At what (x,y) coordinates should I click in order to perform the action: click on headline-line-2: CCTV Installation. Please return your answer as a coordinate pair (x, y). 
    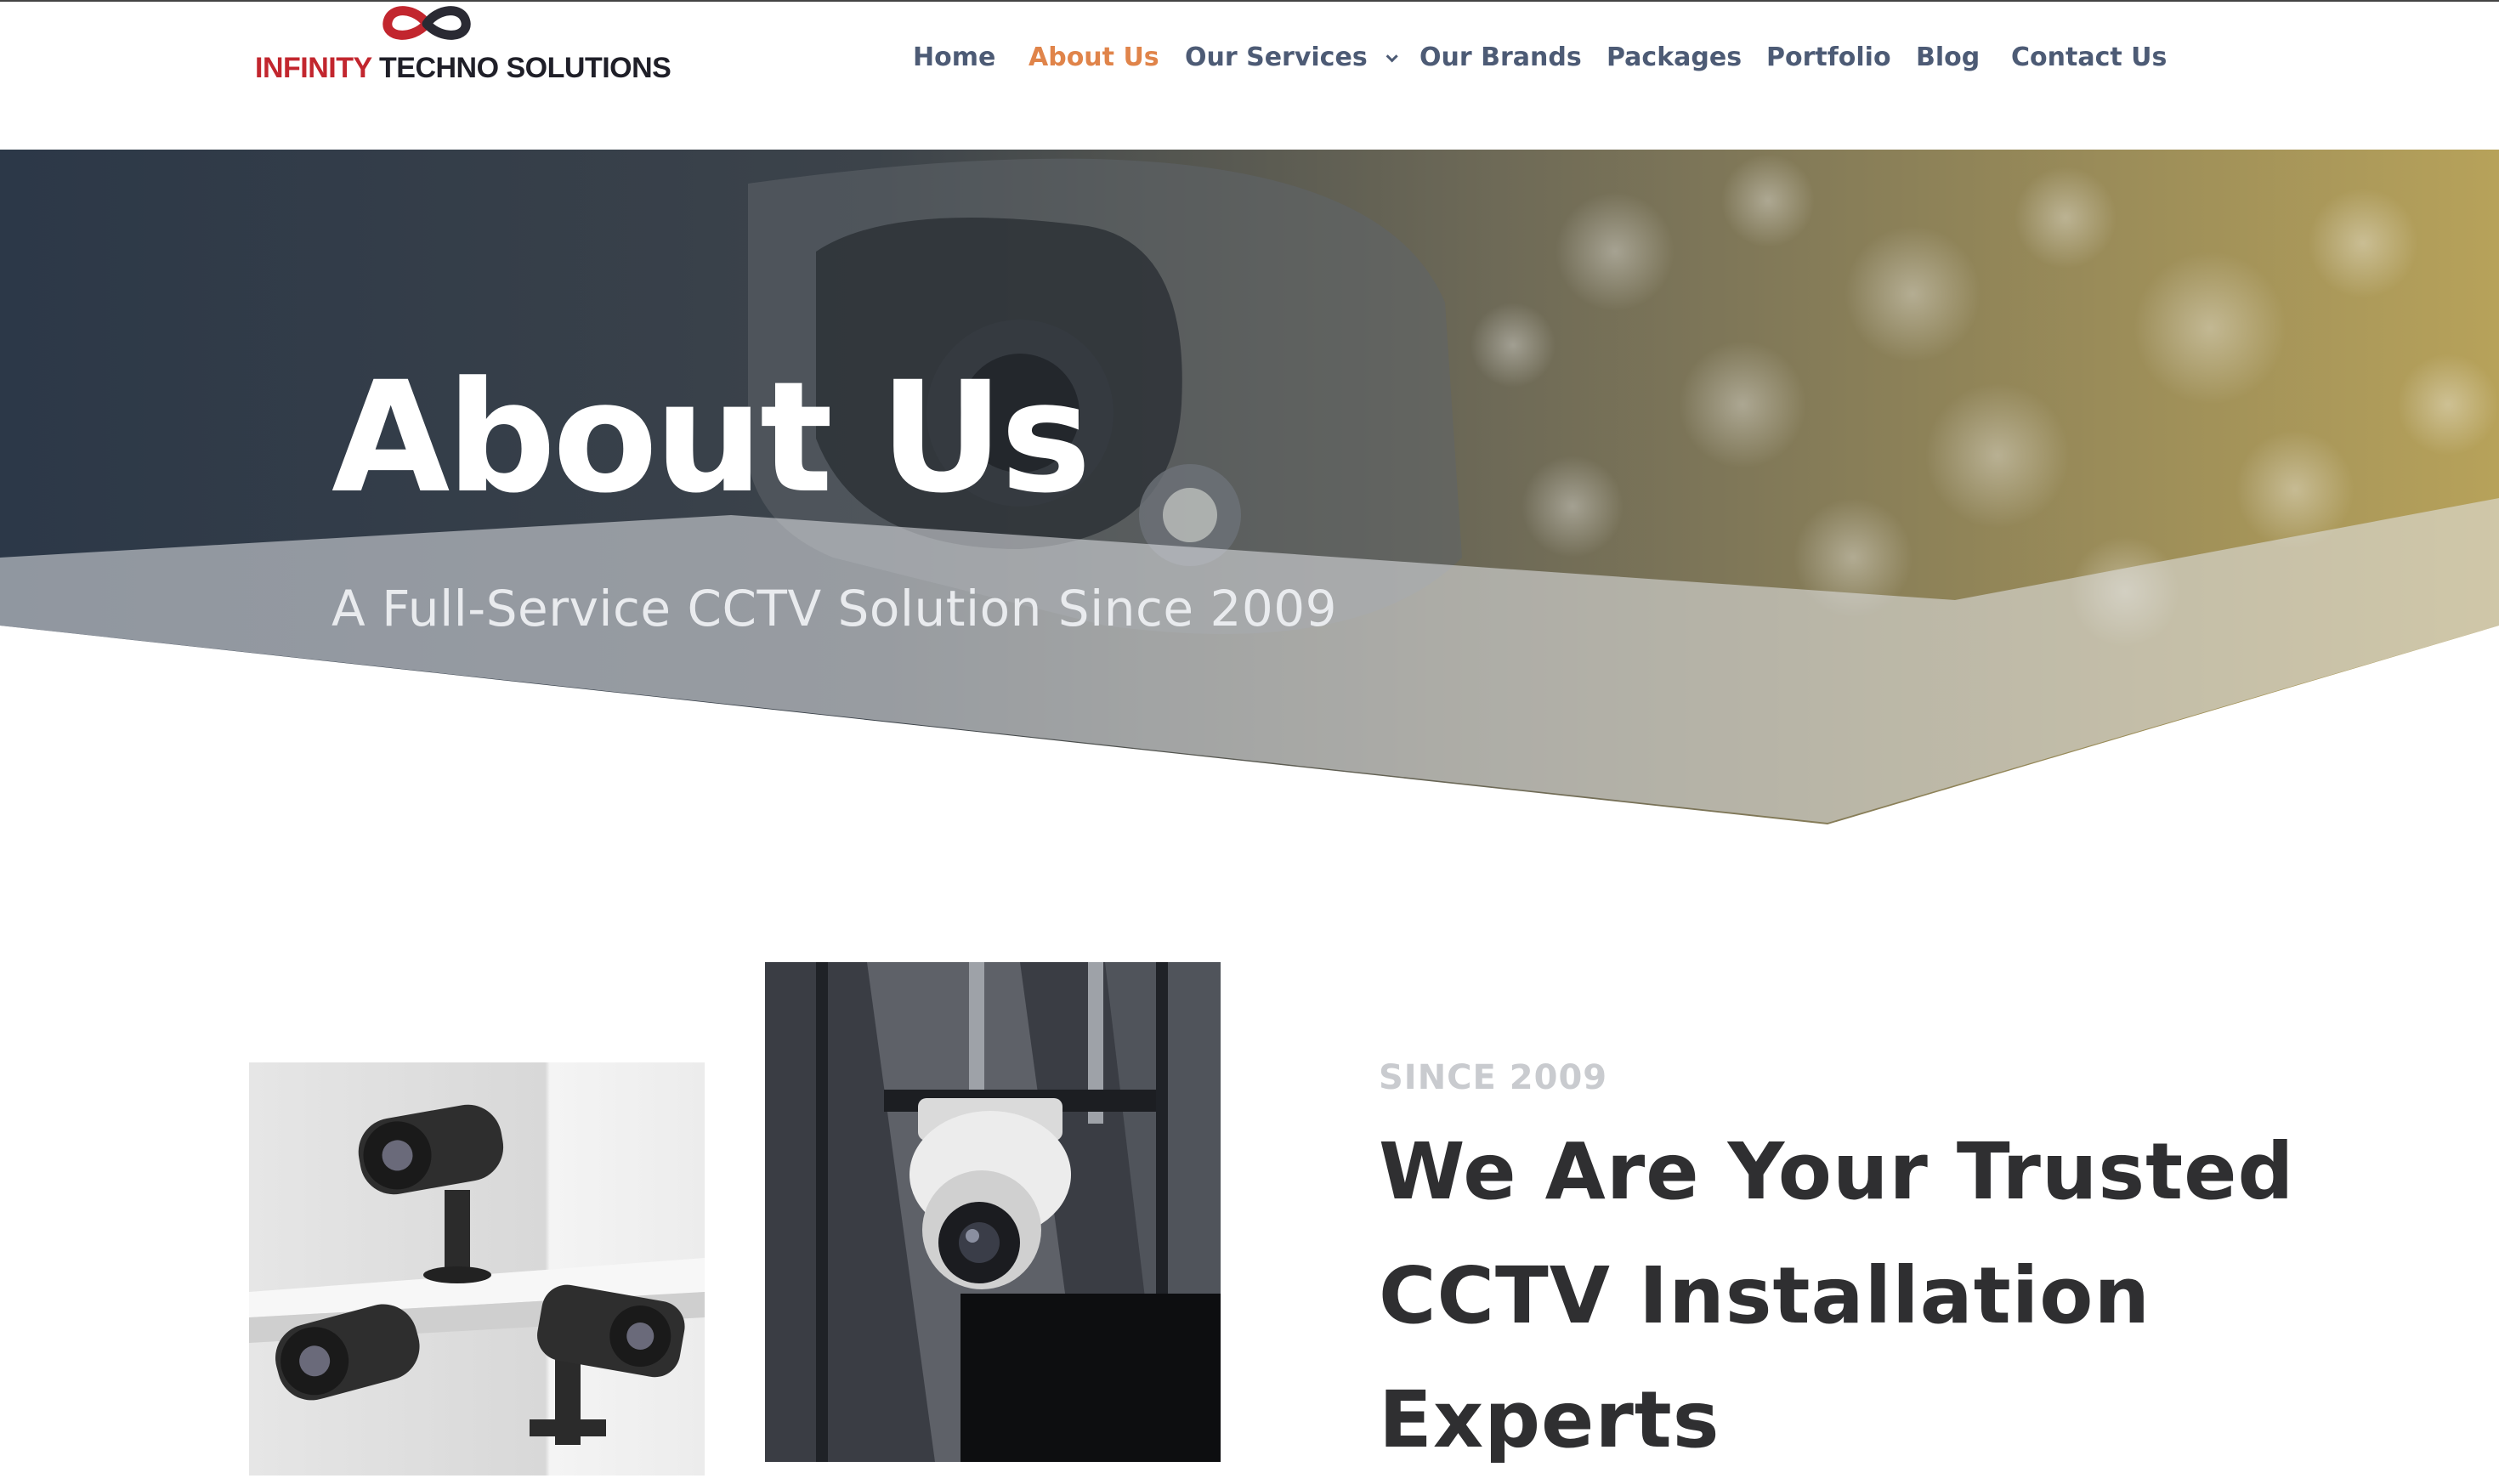
    Looking at the image, I should click on (1764, 1295).